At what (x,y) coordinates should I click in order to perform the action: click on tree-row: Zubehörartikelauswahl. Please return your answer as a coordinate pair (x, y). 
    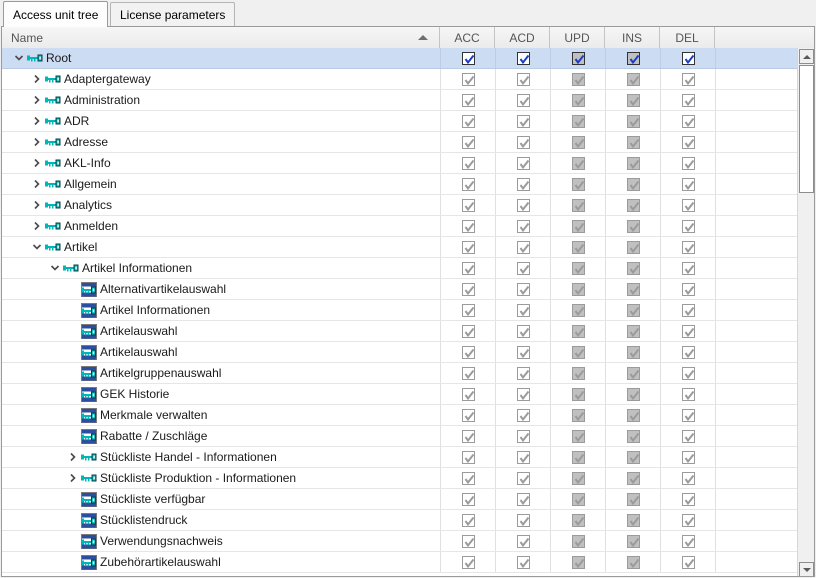
    Looking at the image, I should click on (399, 562).